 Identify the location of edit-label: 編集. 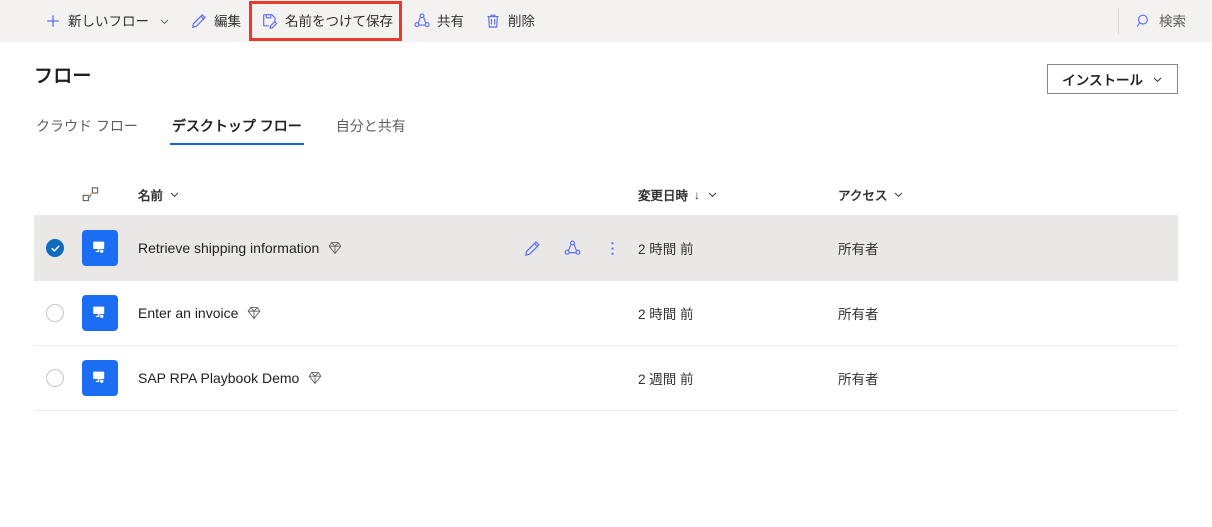
(227, 21).